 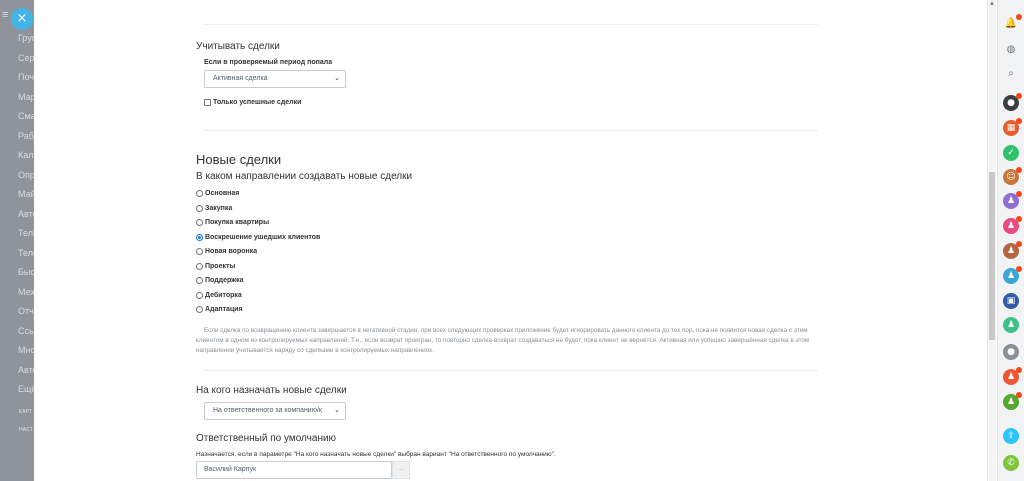 I want to click on calendar-icon: ▦, so click(x=1012, y=127).